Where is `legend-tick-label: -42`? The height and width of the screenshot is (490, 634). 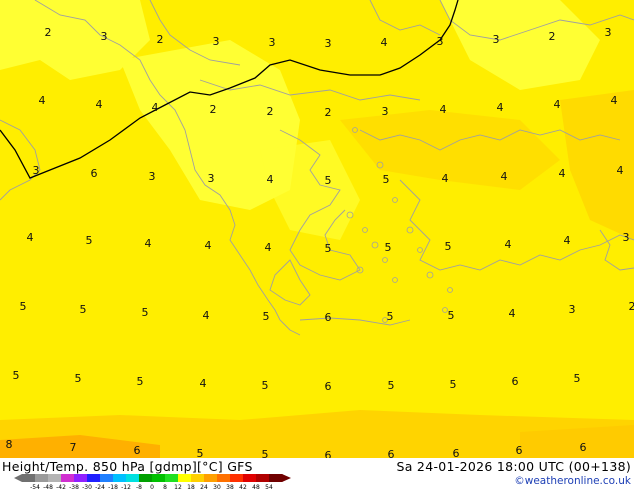 legend-tick-label: -42 is located at coordinates (61, 487).